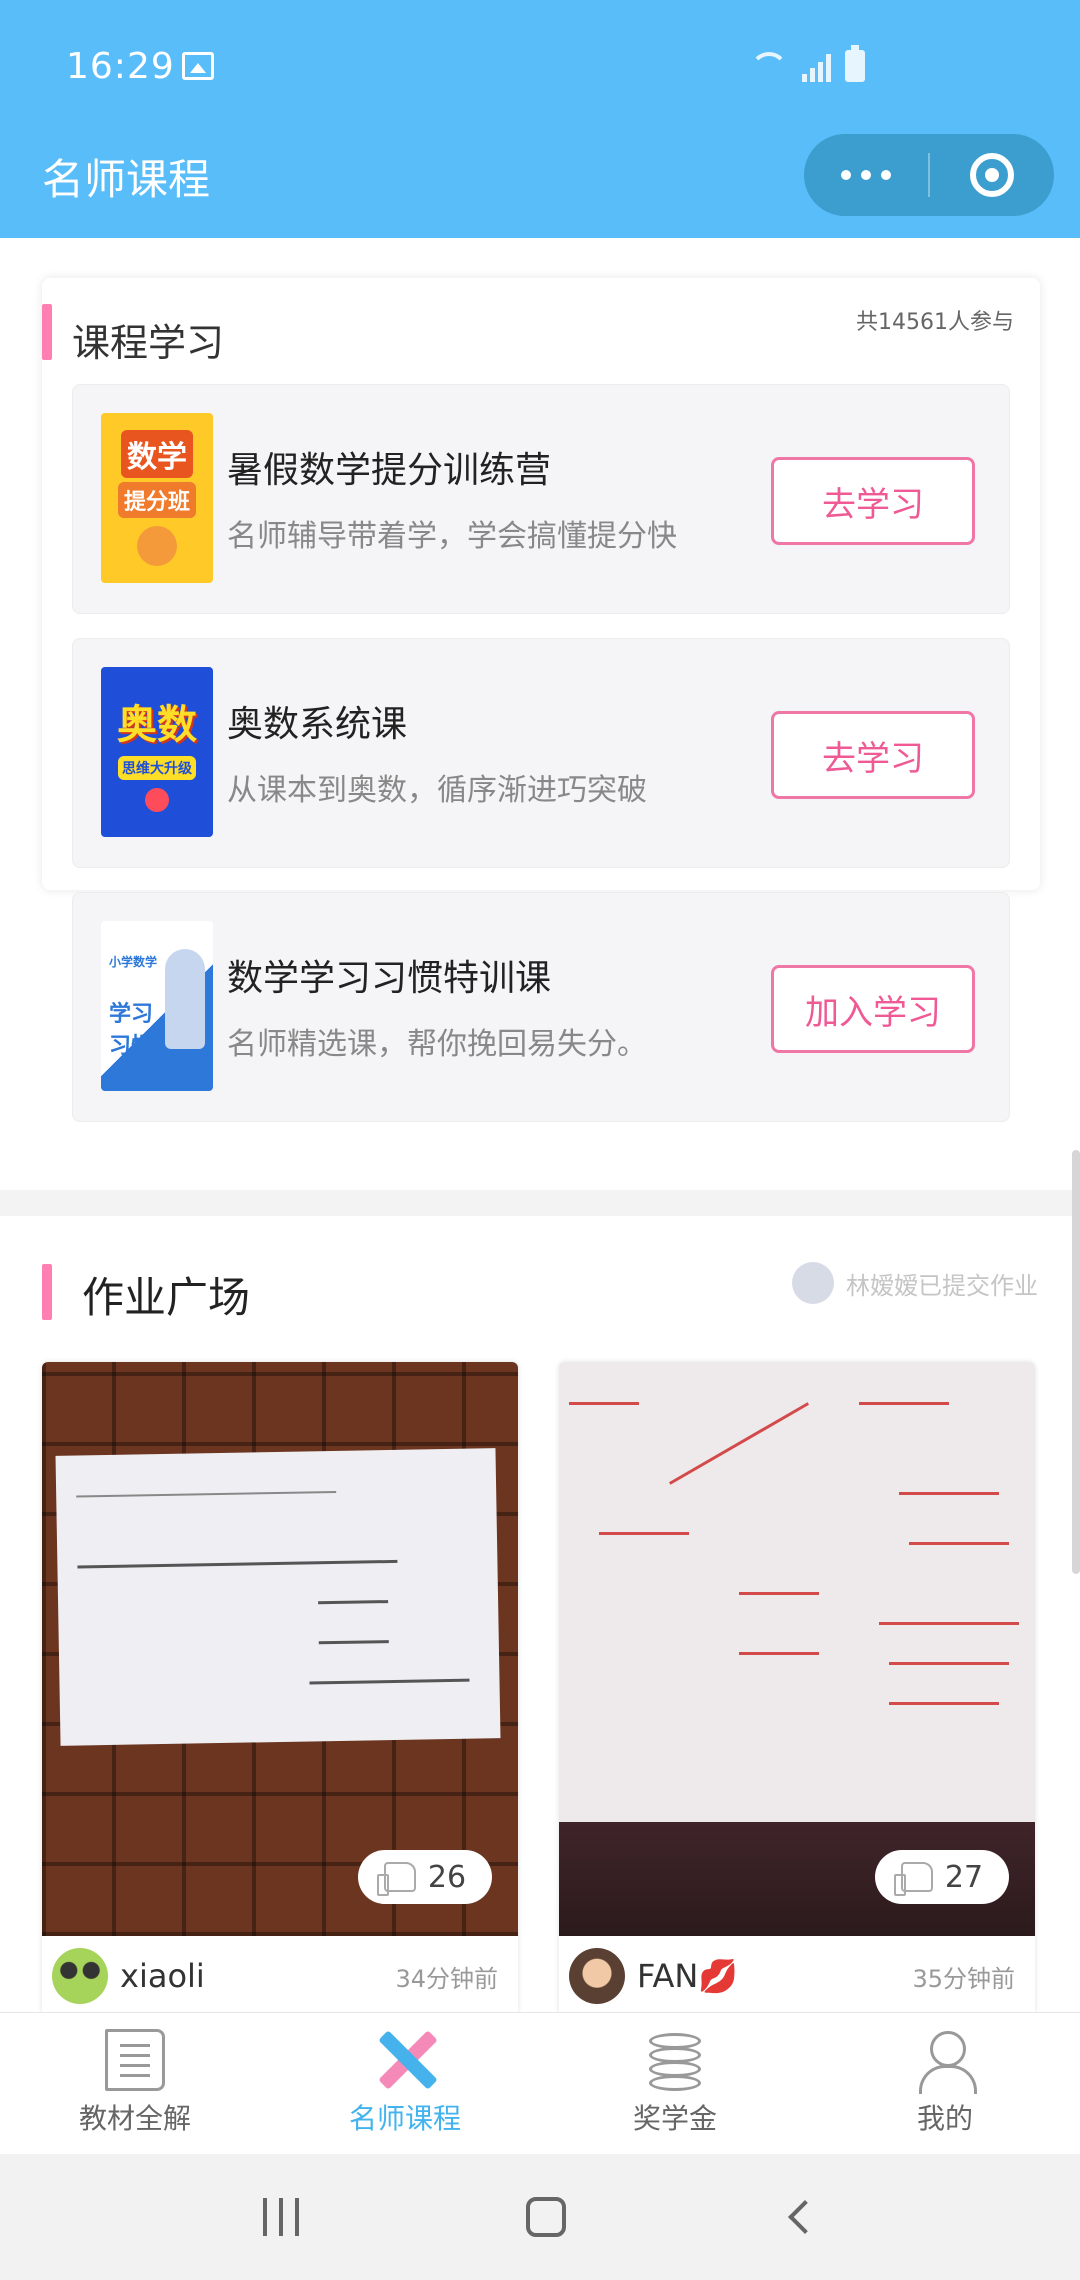 The height and width of the screenshot is (2280, 1080). I want to click on homework-notice-text: 林嫒嫒已提交作业, so click(942, 1285).